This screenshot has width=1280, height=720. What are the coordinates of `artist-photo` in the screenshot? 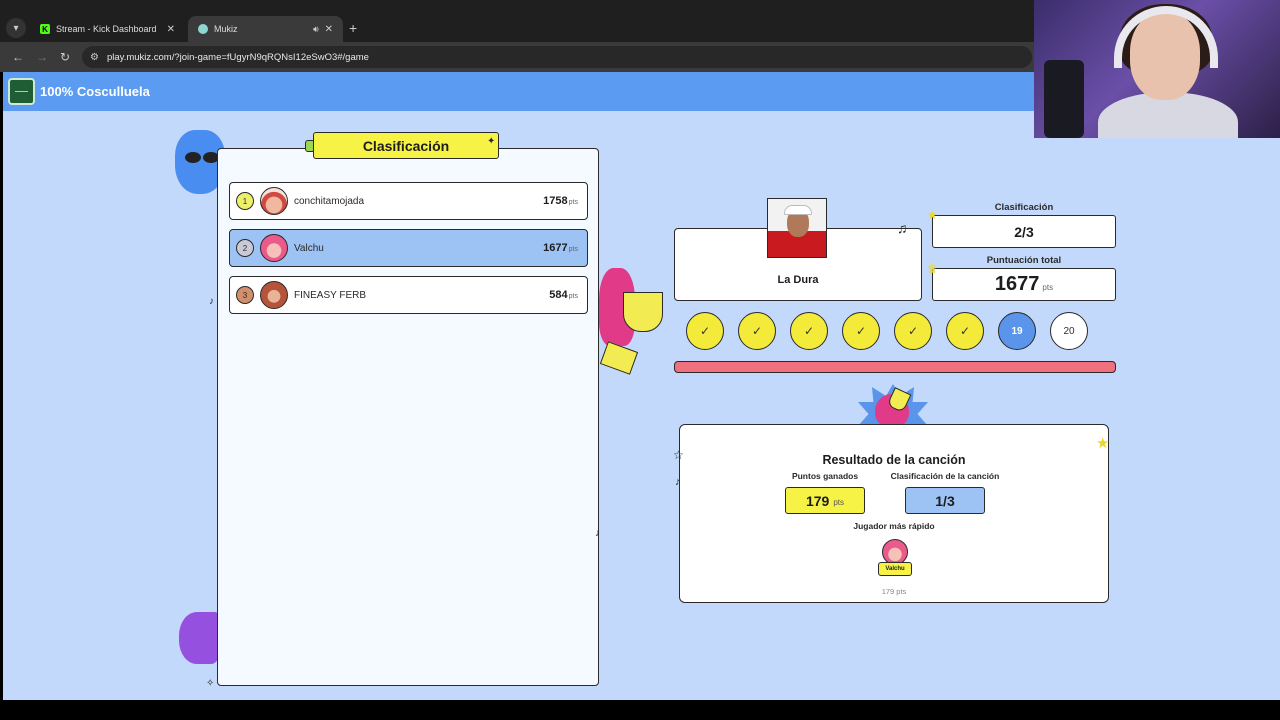 It's located at (797, 228).